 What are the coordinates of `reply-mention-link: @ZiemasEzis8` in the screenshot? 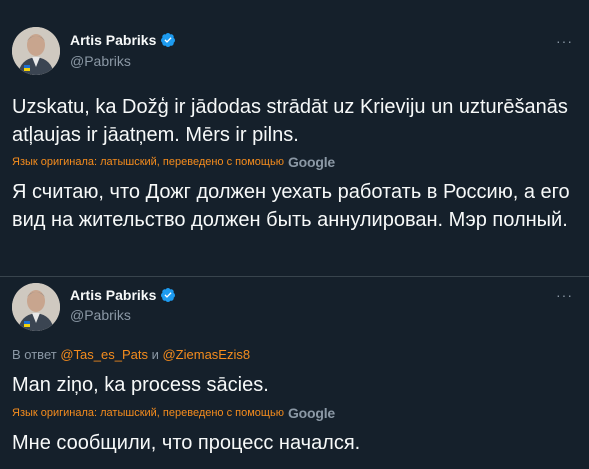 It's located at (206, 354).